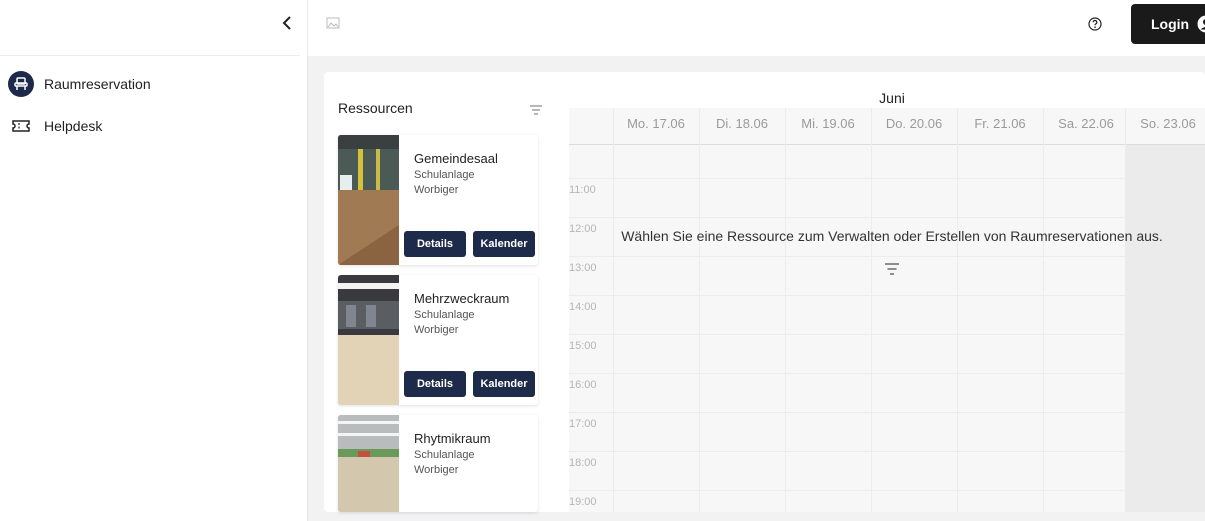  I want to click on sidebar-item-label: Raumreservation, so click(97, 84).